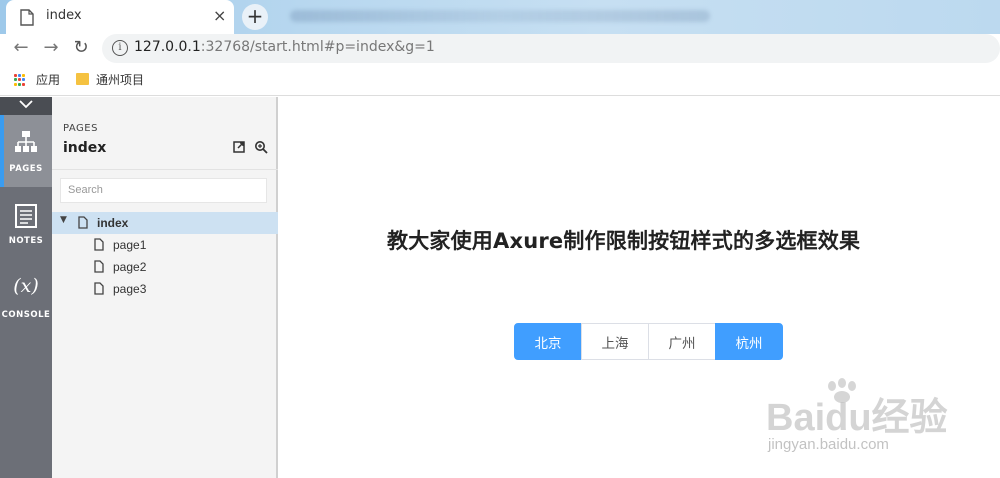 The image size is (1000, 478). Describe the element at coordinates (20, 80) in the screenshot. I see `apps-grid-icon` at that location.